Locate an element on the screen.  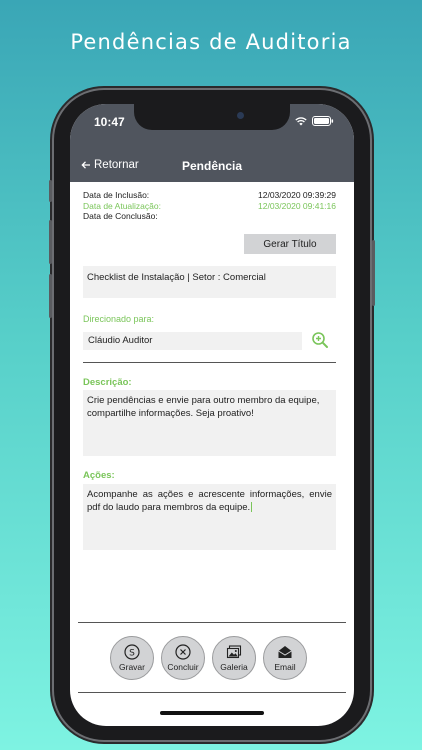
concluir-button: Concluir is located at coordinates (183, 658).